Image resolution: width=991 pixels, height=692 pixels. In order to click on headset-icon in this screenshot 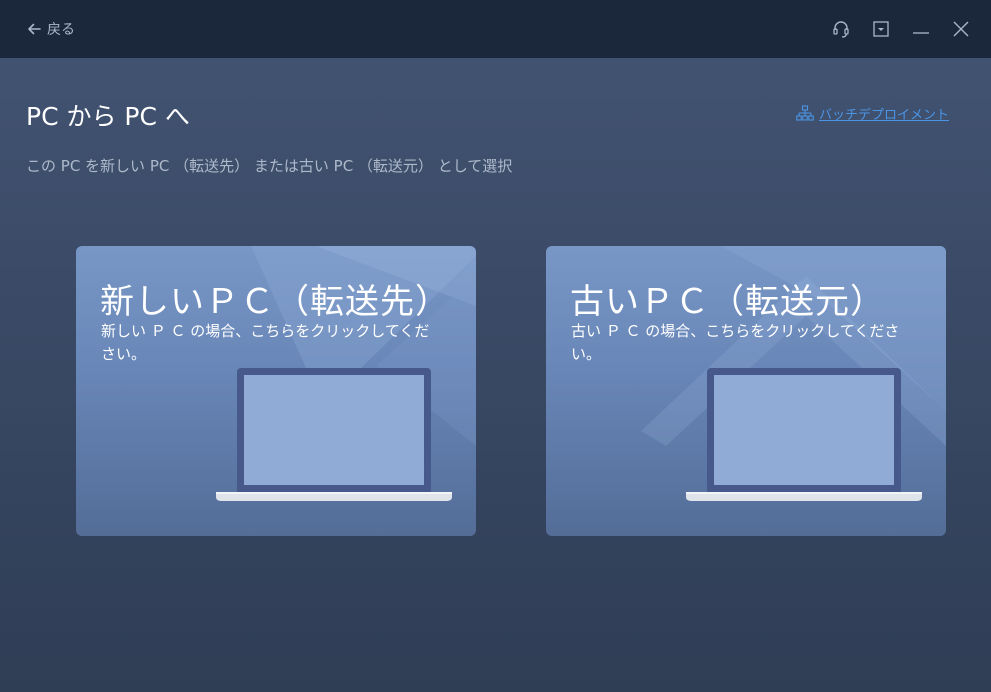, I will do `click(841, 29)`.